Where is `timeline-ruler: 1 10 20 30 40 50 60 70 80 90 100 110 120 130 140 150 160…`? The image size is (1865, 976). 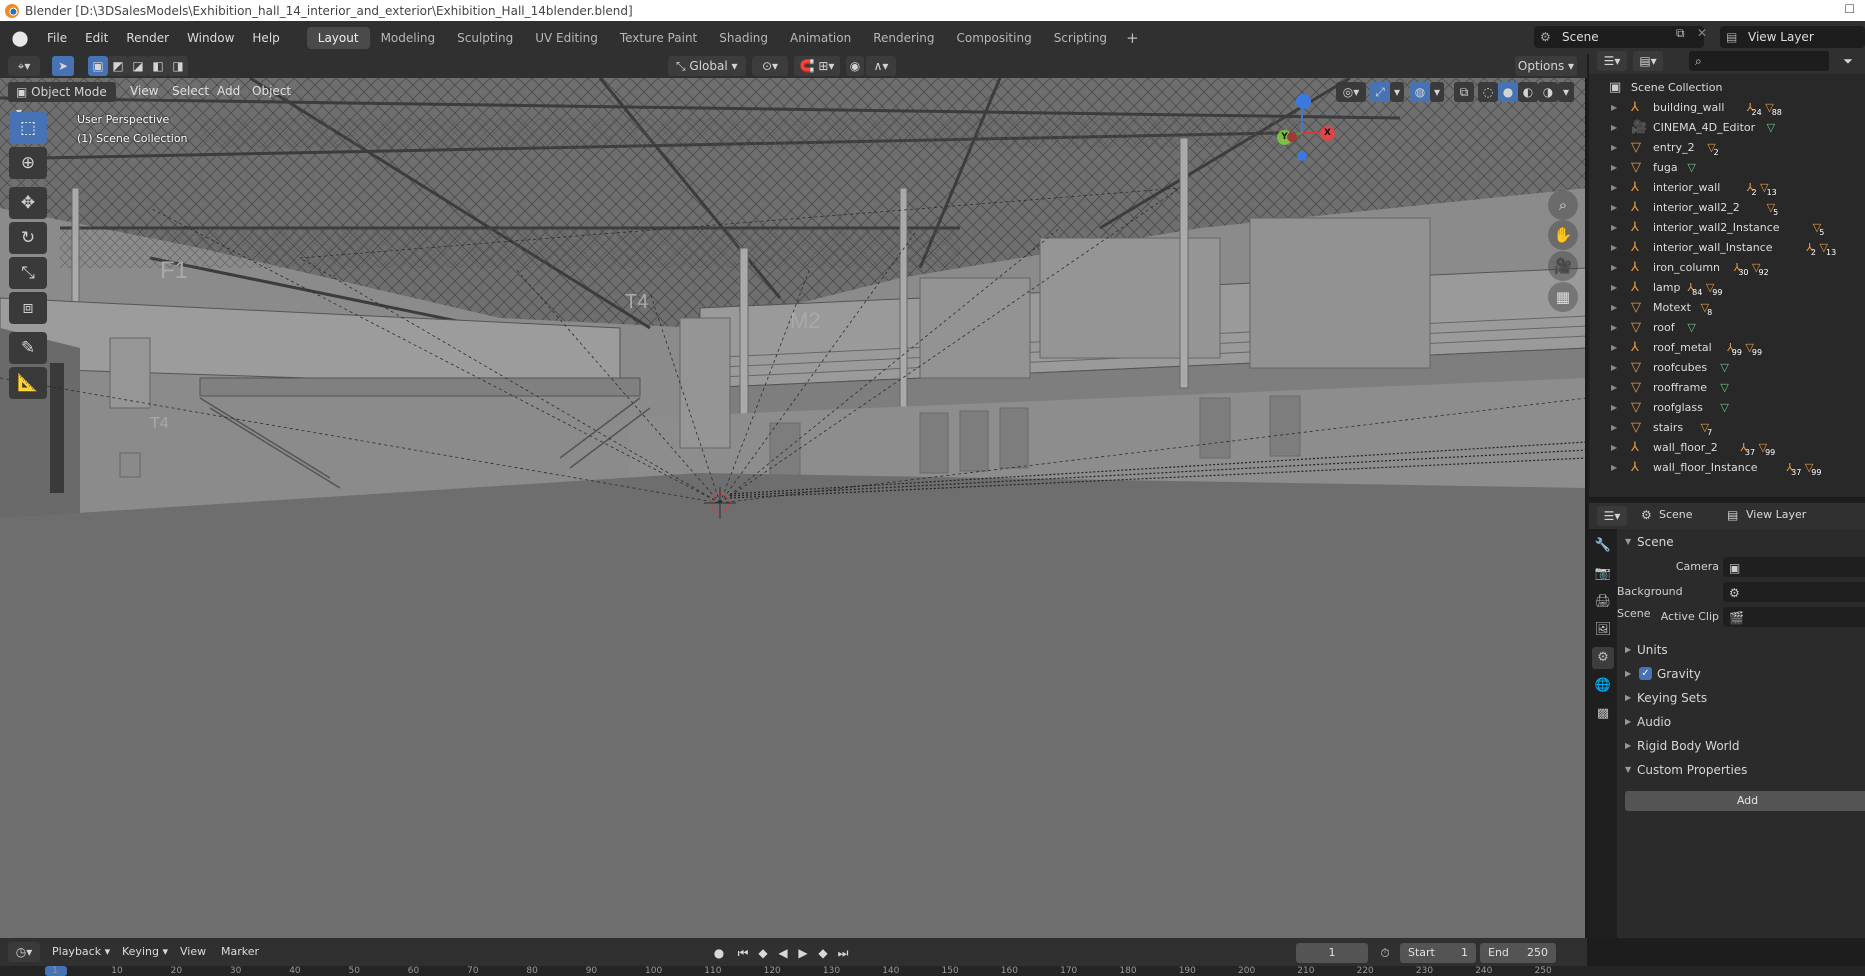 timeline-ruler: 1 10 20 30 40 50 60 70 80 90 100 110 120 130 140 150 160… is located at coordinates (932, 971).